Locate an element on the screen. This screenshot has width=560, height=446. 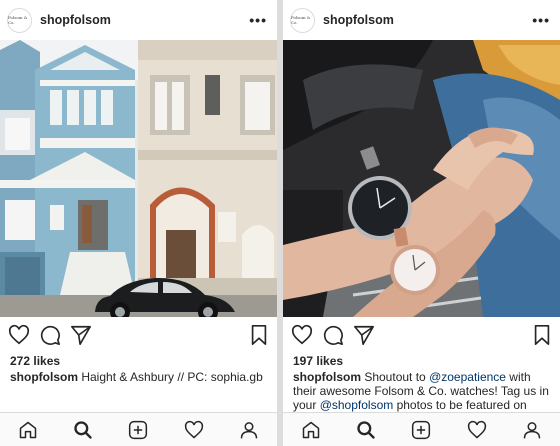
caption-mention: @zoepatience is located at coordinates (467, 377).